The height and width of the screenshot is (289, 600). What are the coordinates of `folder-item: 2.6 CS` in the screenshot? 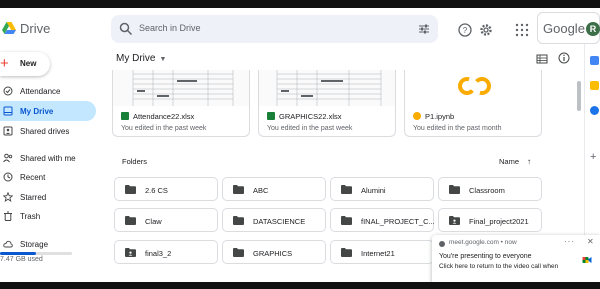 It's located at (166, 189).